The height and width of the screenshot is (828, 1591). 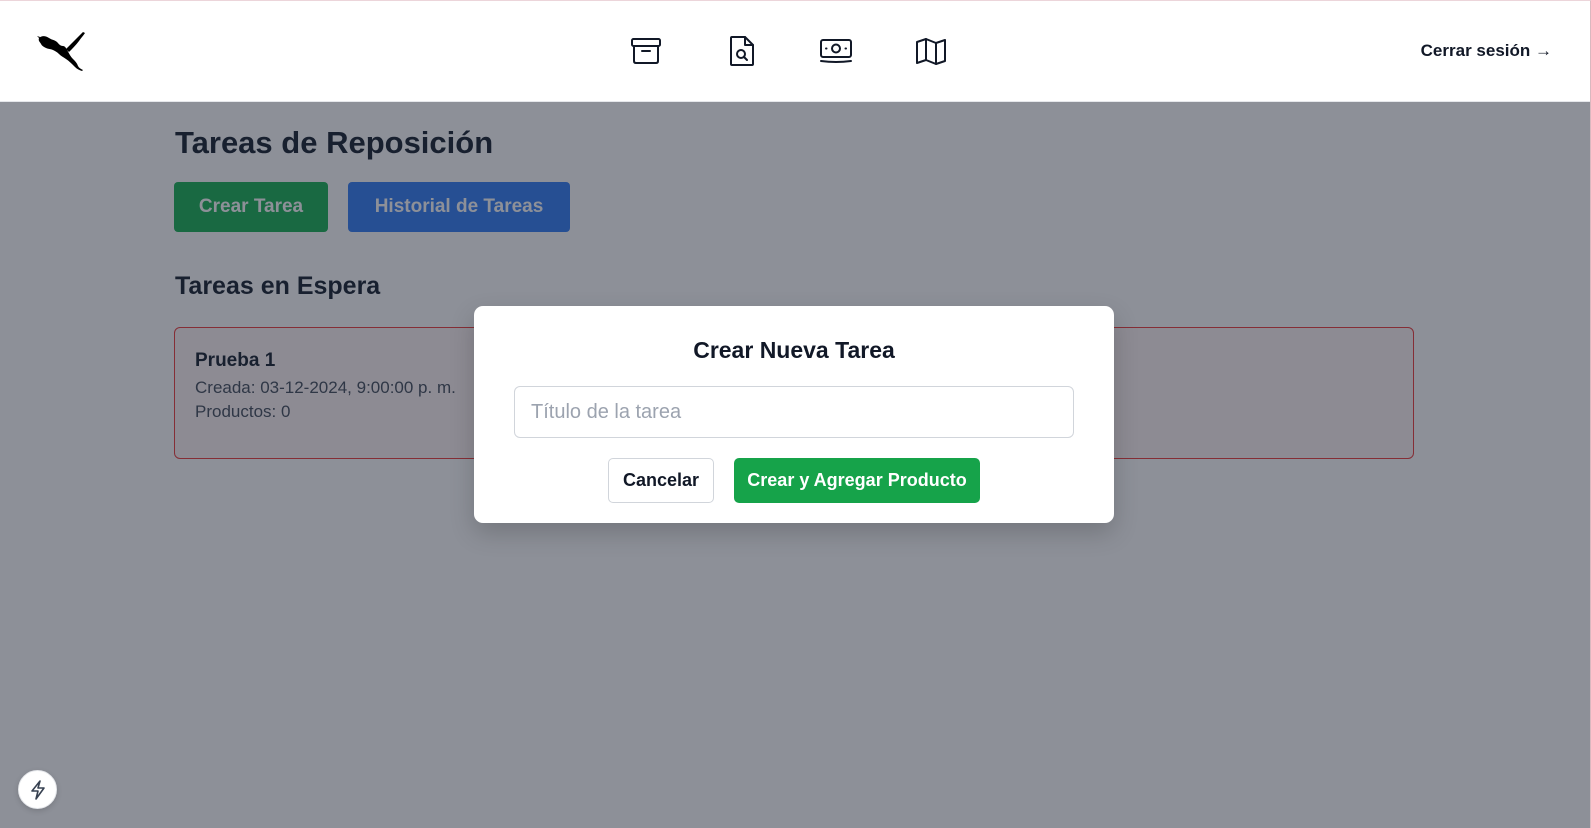 What do you see at coordinates (661, 480) in the screenshot?
I see `cancel-button: Cancelar` at bounding box center [661, 480].